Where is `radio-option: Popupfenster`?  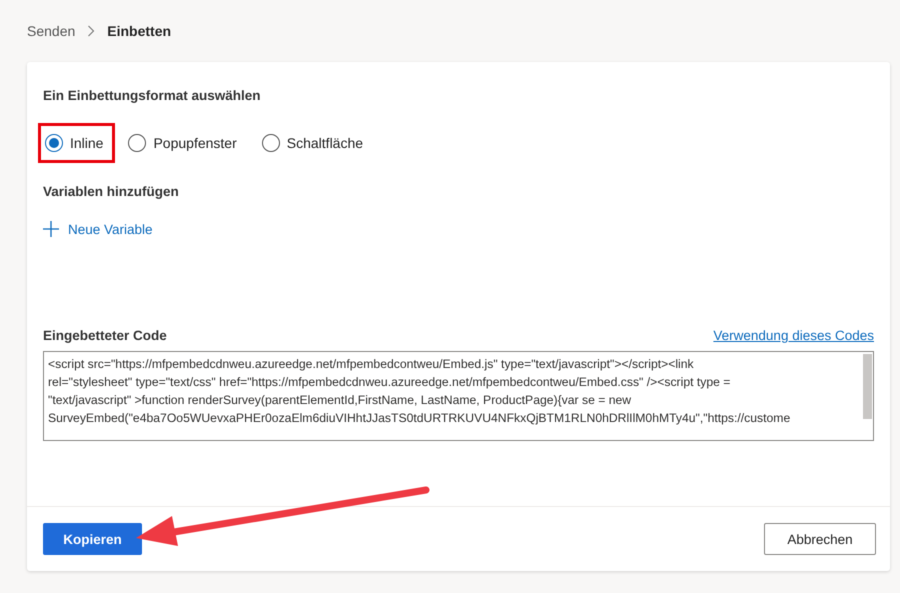 radio-option: Popupfenster is located at coordinates (185, 143).